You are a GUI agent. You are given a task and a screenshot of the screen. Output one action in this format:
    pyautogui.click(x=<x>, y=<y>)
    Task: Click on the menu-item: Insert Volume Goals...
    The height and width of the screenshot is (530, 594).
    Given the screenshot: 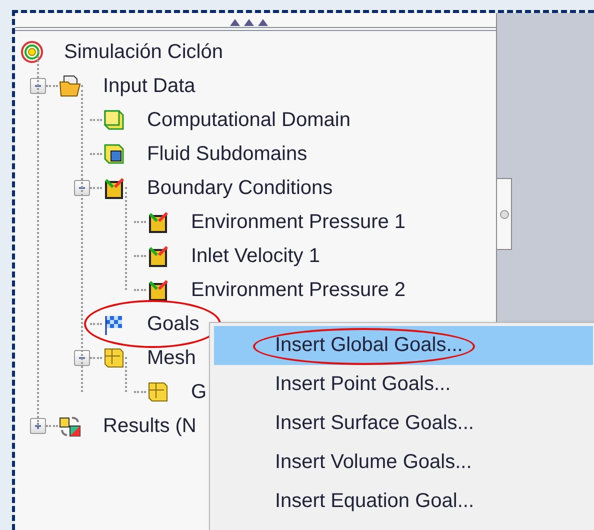 What is the action you would take?
    pyautogui.click(x=403, y=462)
    